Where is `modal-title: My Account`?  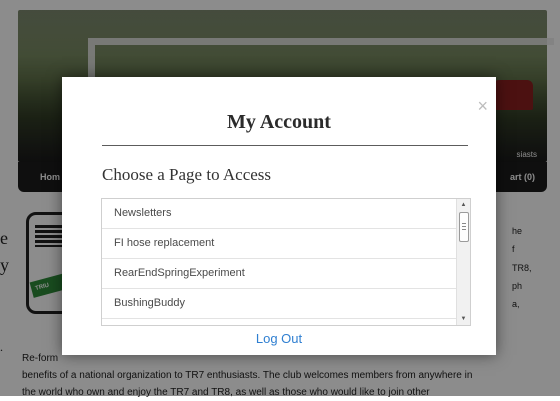 modal-title: My Account is located at coordinates (279, 122).